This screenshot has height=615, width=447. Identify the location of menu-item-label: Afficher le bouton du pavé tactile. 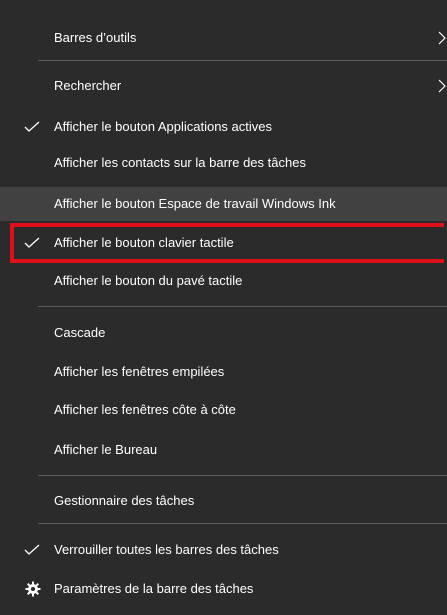
(148, 280).